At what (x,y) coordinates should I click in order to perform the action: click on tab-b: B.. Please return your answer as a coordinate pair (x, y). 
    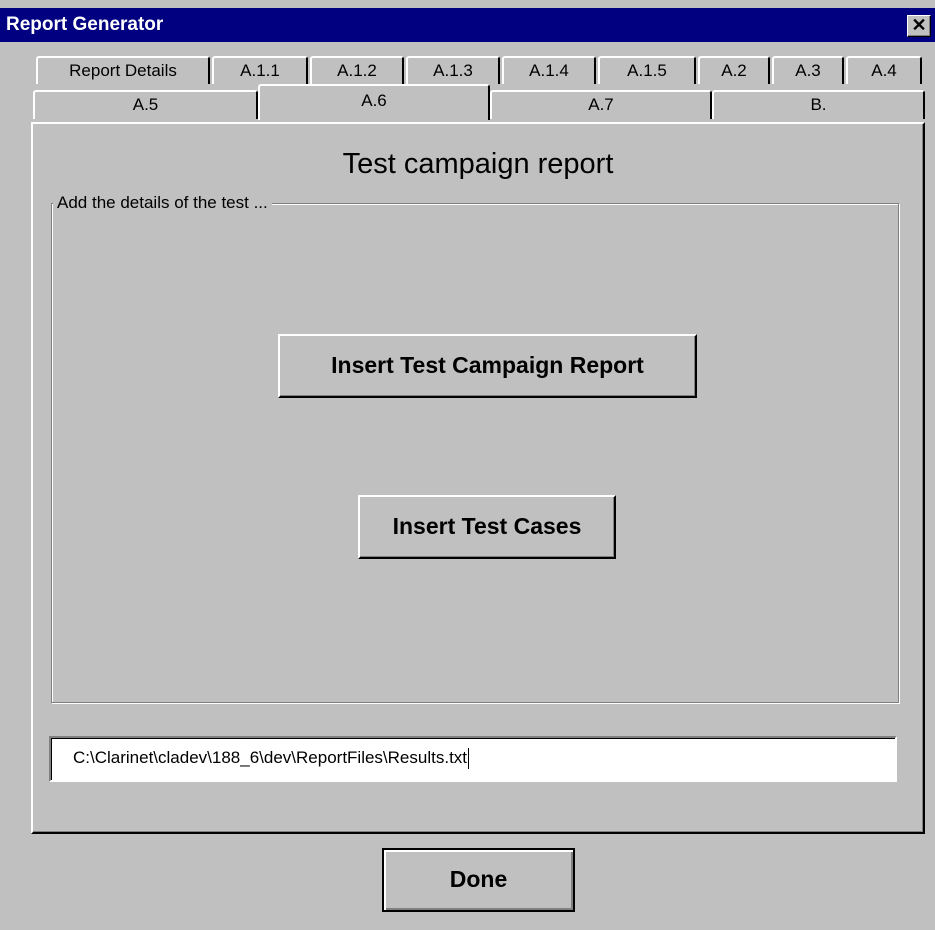
    Looking at the image, I should click on (818, 104).